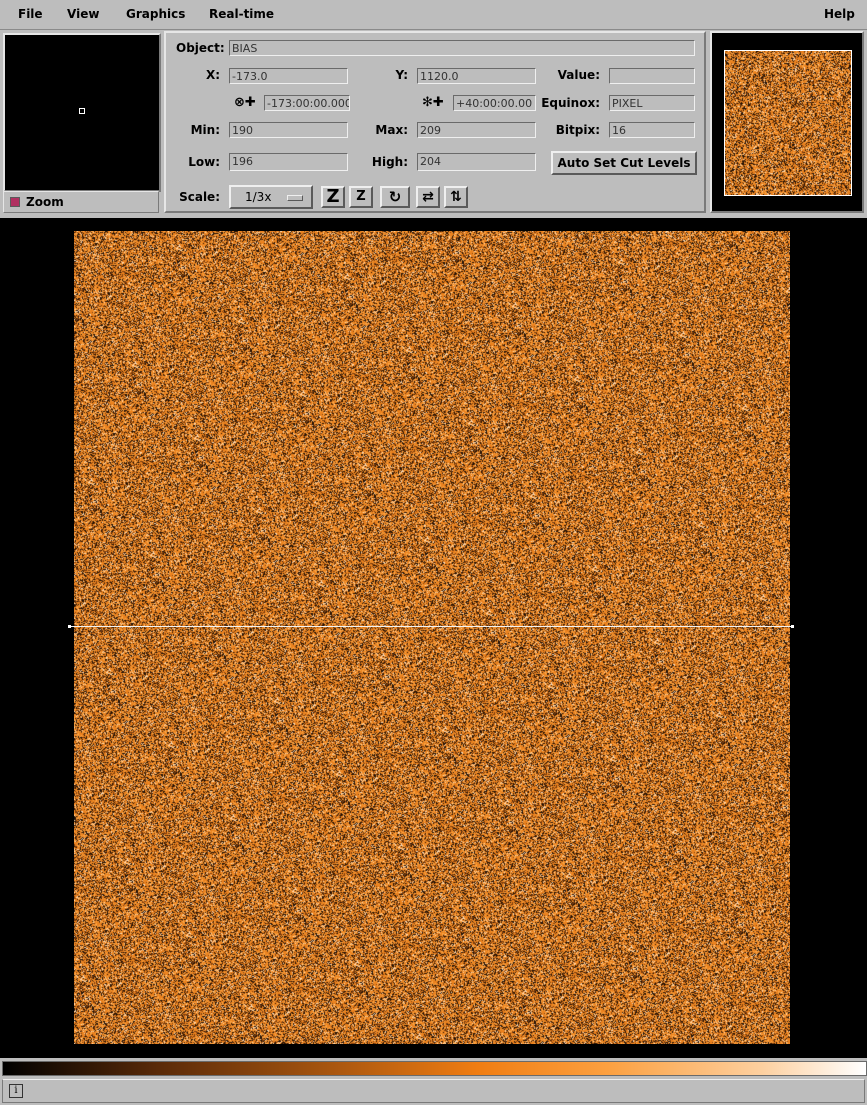 The height and width of the screenshot is (1105, 867). I want to click on min-label: Min:, so click(205, 130).